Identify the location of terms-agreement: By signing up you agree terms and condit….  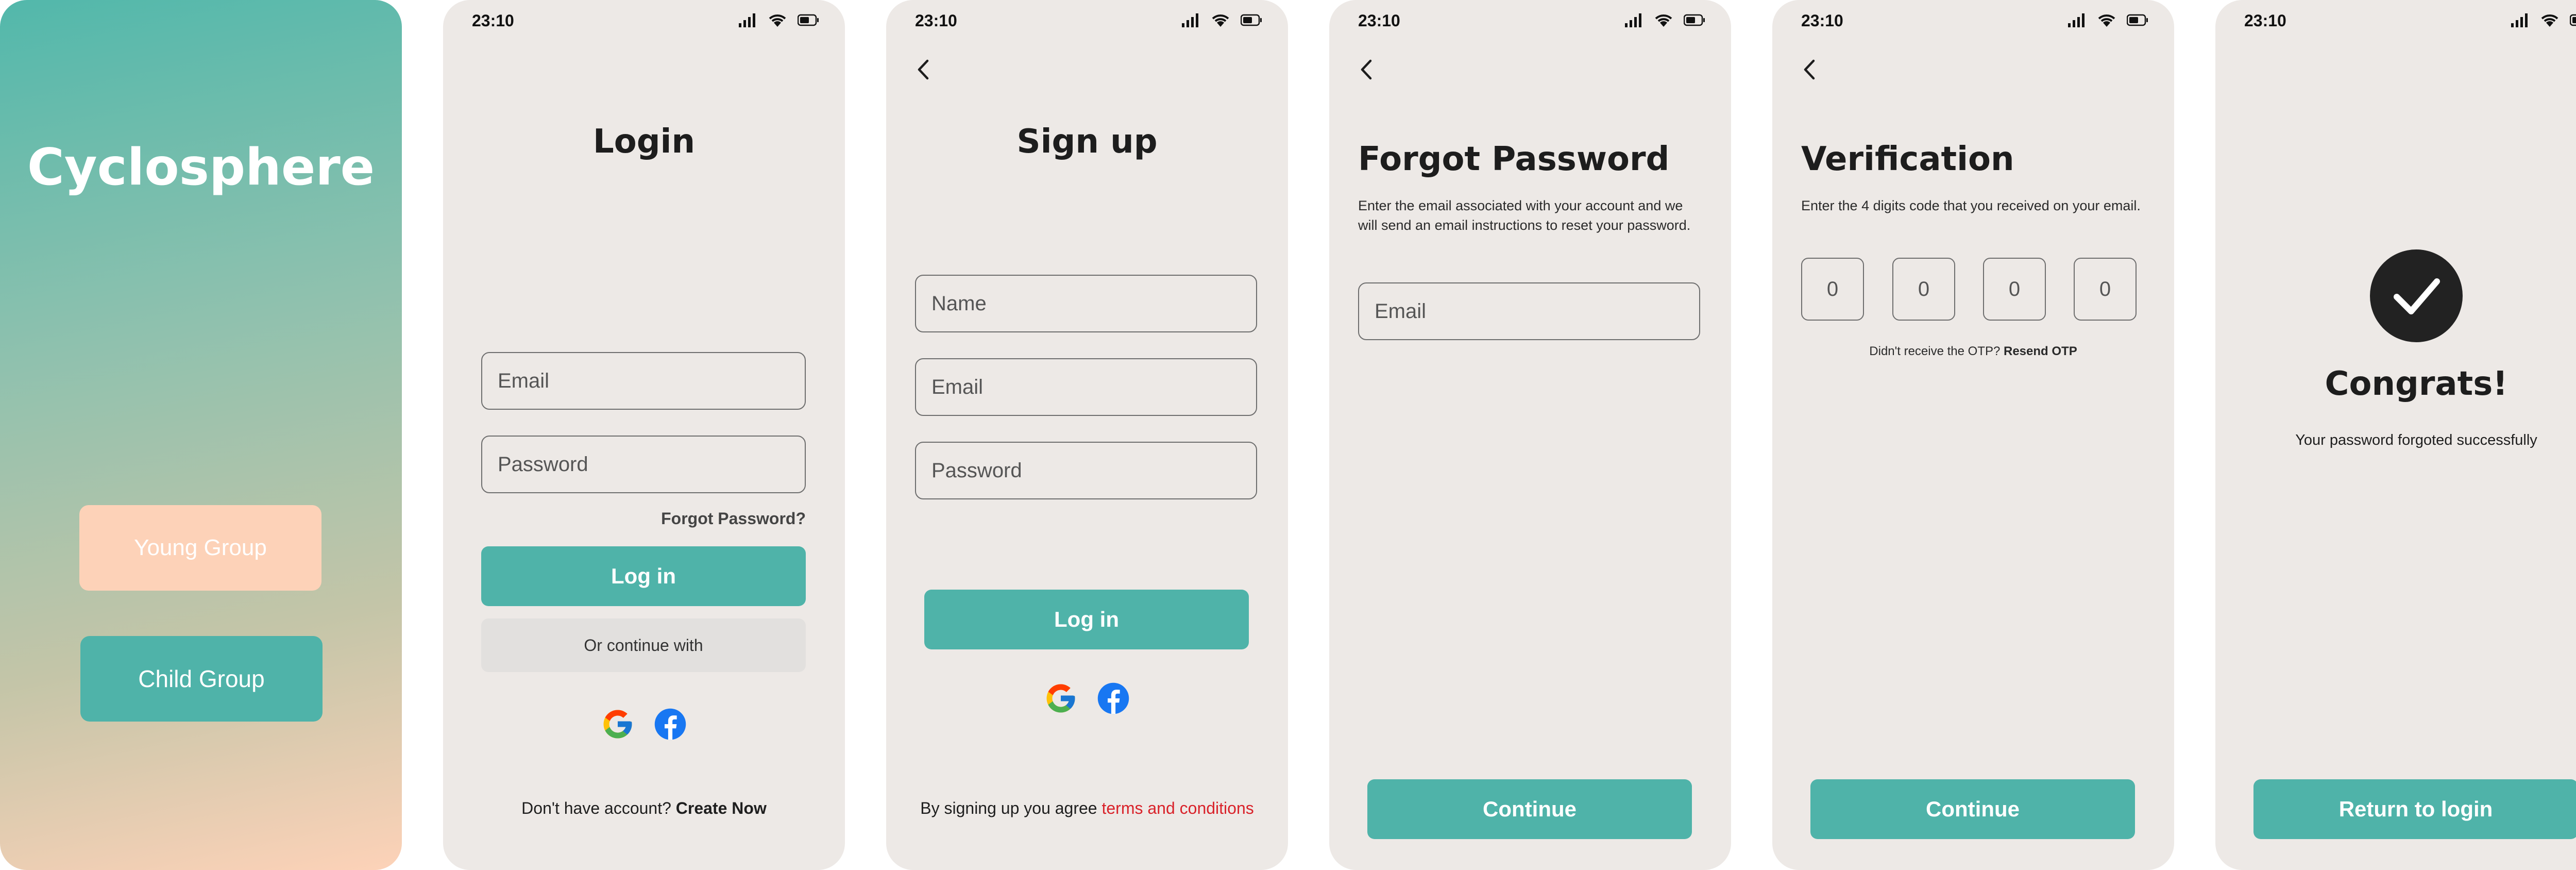
(1087, 808).